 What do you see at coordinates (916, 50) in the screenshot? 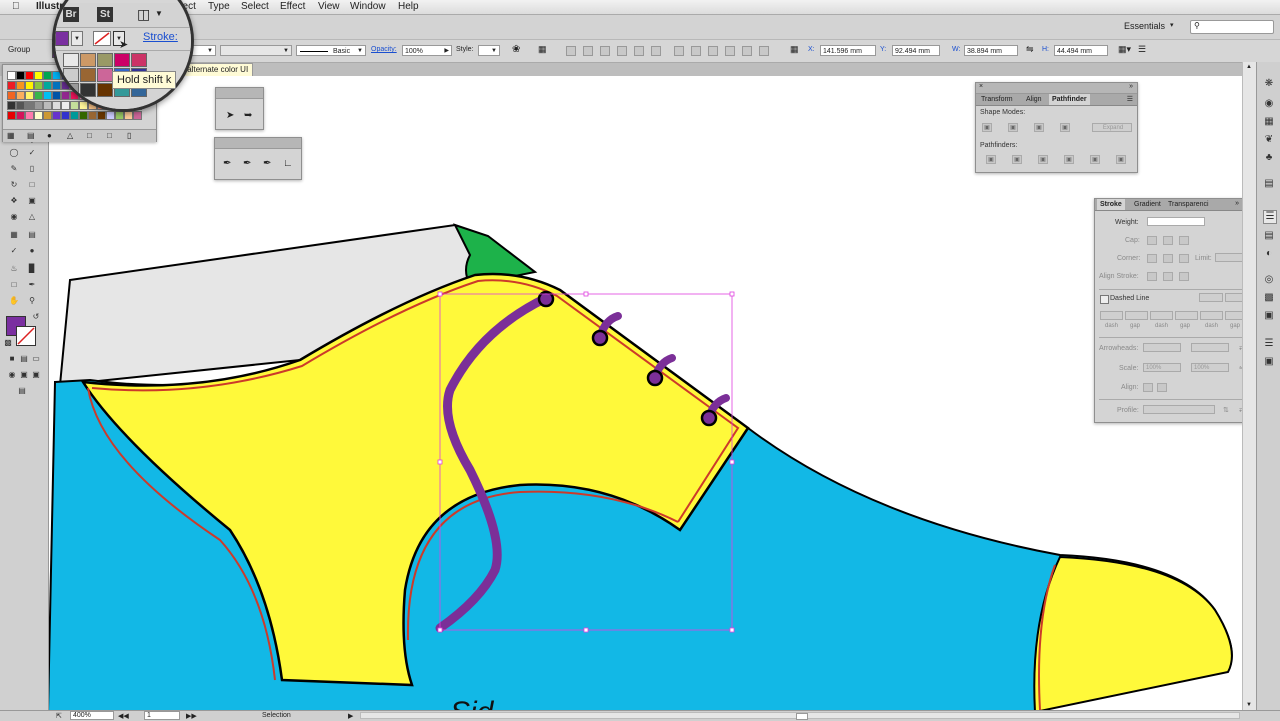
I see `y-position-field: 92.494 mm` at bounding box center [916, 50].